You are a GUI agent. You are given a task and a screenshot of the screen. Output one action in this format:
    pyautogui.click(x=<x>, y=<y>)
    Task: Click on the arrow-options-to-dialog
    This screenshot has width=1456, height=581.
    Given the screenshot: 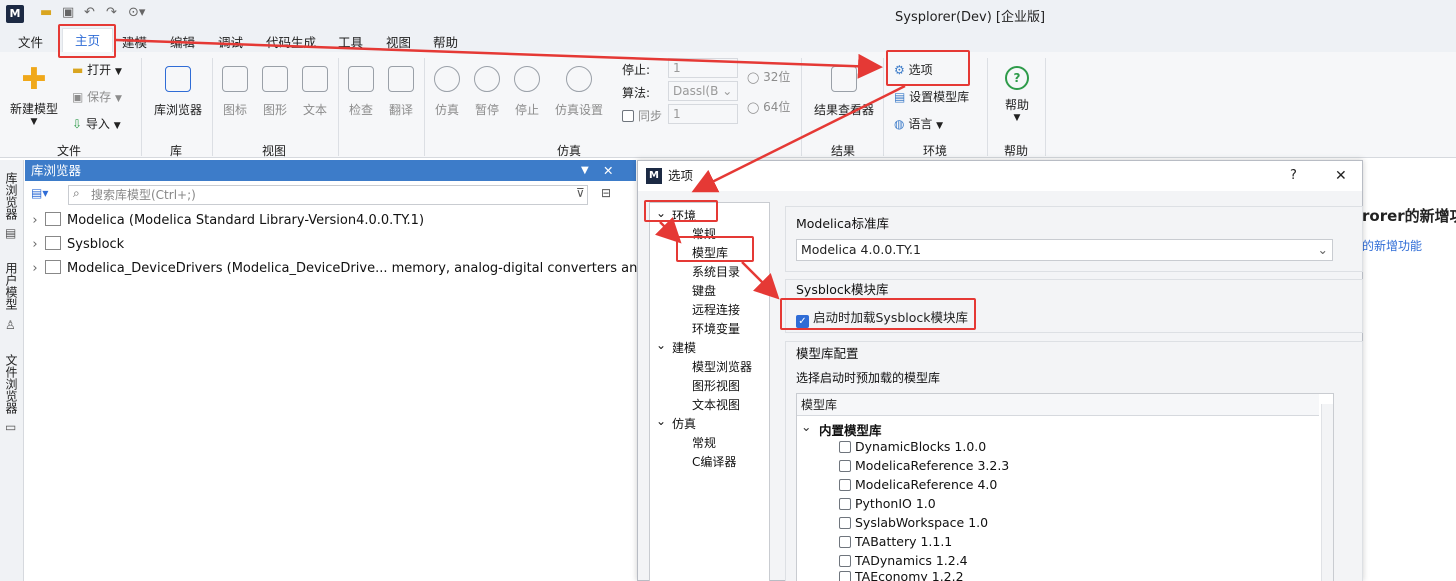 What is the action you would take?
    pyautogui.click(x=798, y=138)
    